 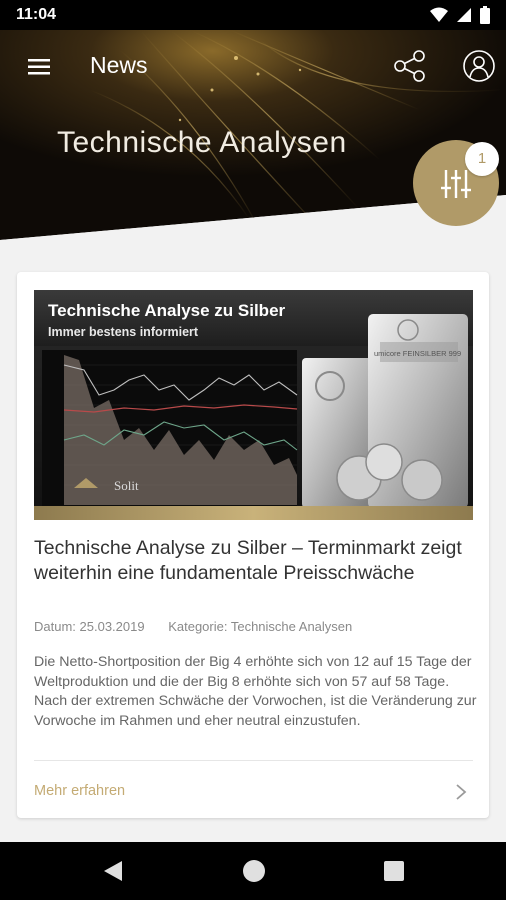 I want to click on menu-icon, so click(x=40, y=67).